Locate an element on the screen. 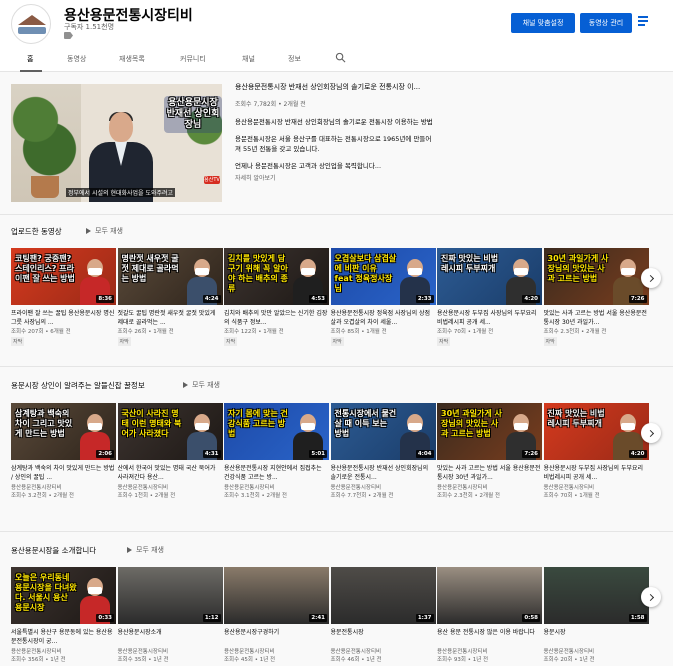 The height and width of the screenshot is (666, 673). video-thumbnail: 김치를 맛있게 담구기 위해 꼭 알아야 하는 배추의 종류 4:53 is located at coordinates (276, 276).